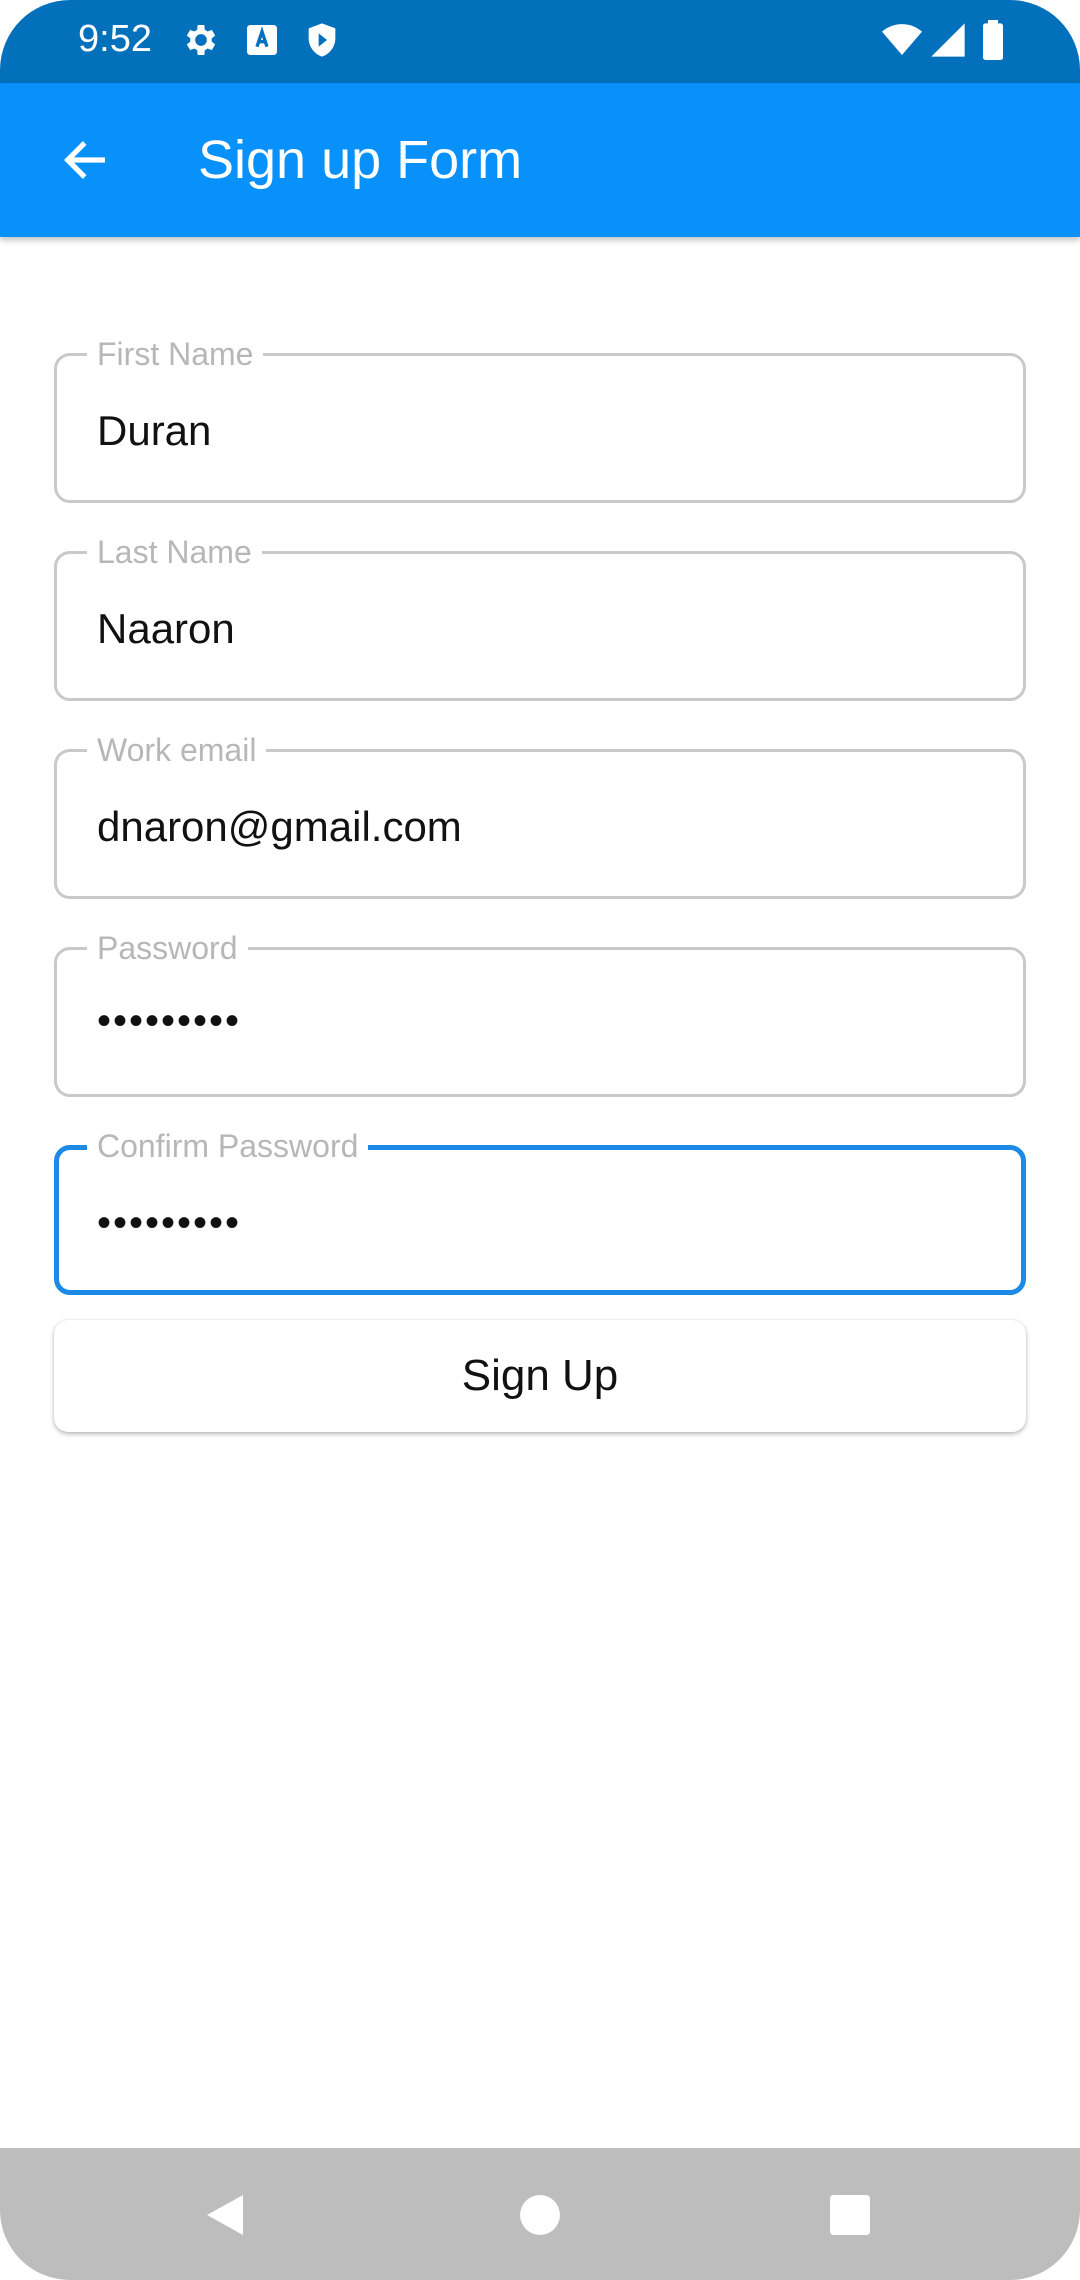 Image resolution: width=1080 pixels, height=2280 pixels. I want to click on home-circle-icon, so click(540, 2215).